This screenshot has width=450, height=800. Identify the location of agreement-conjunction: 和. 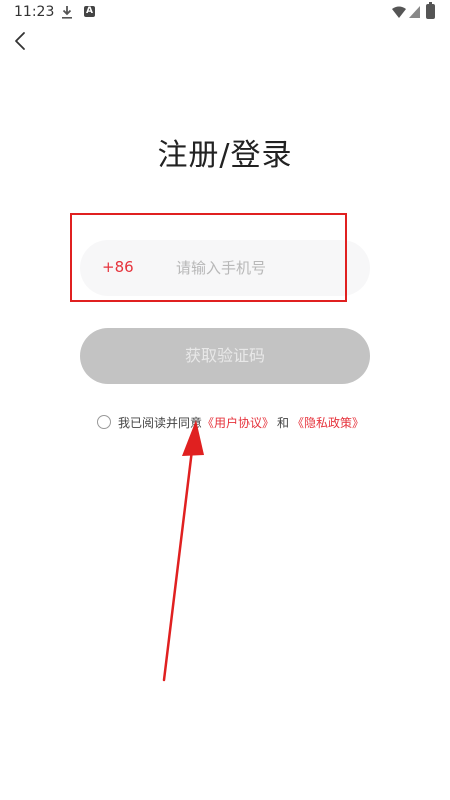
(283, 423).